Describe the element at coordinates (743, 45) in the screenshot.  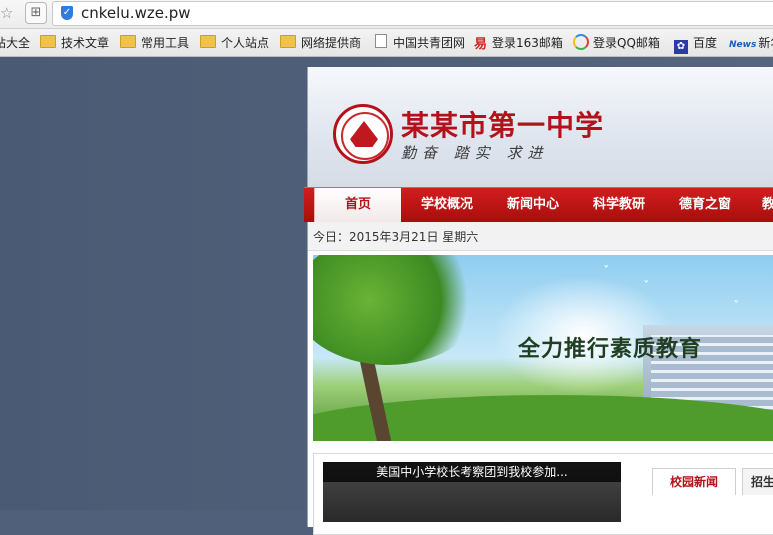
I see `news-icon: News` at that location.